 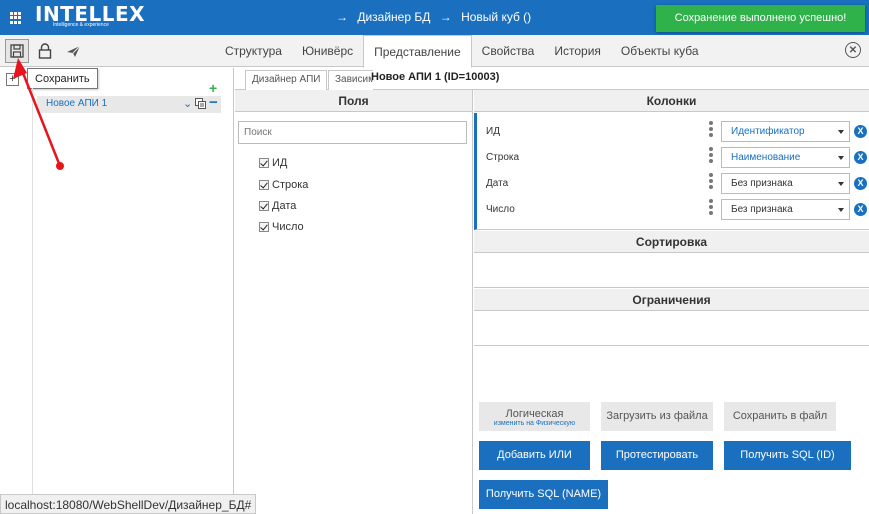 What do you see at coordinates (417, 51) in the screenshot?
I see `tab-view: Представление` at bounding box center [417, 51].